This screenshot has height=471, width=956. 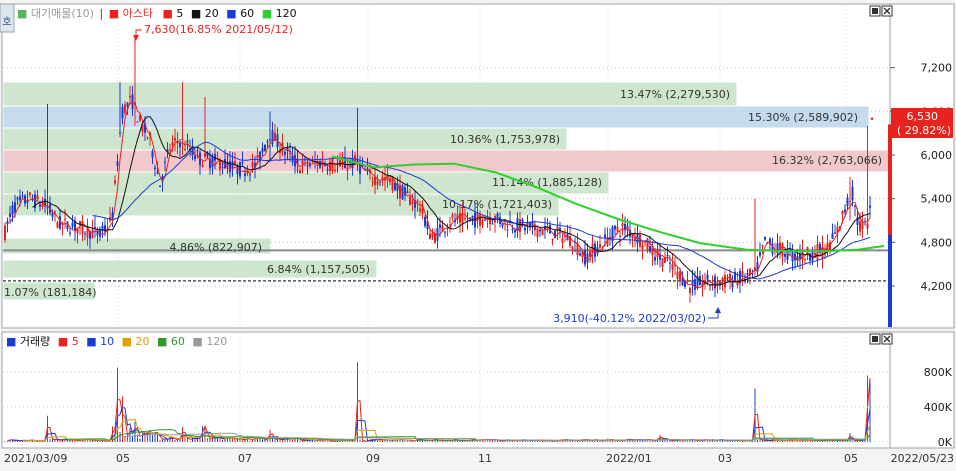 What do you see at coordinates (675, 94) in the screenshot?
I see `volume-profile-label: 13.47% (2,279,530)` at bounding box center [675, 94].